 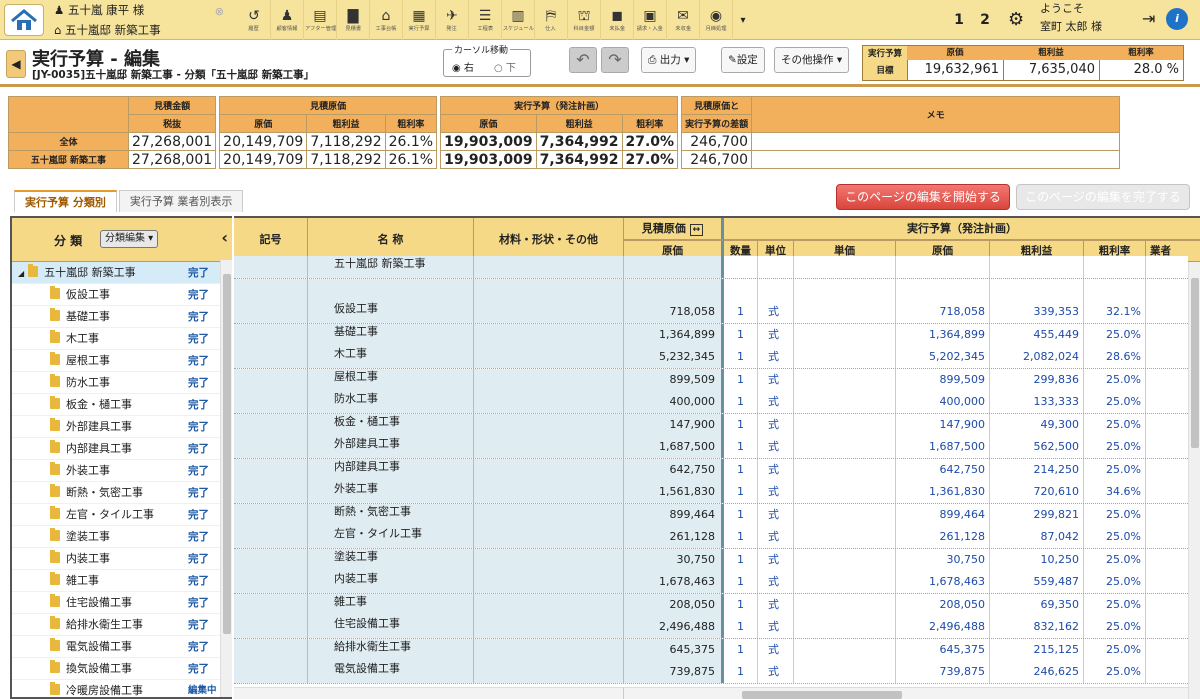 What do you see at coordinates (429, 693) in the screenshot?
I see `grid-left-horizontal-scrollbar` at bounding box center [429, 693].